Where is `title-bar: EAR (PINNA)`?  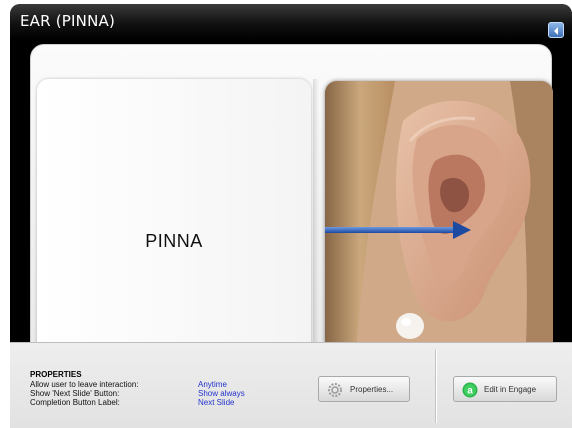
title-bar: EAR (PINNA) is located at coordinates (291, 22).